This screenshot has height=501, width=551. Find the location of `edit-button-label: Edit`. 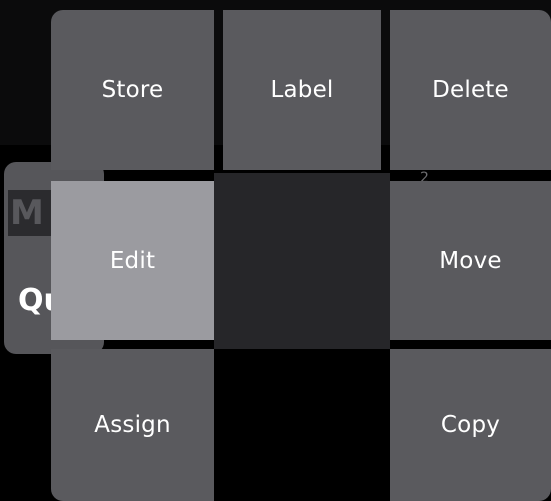

edit-button-label: Edit is located at coordinates (132, 260).